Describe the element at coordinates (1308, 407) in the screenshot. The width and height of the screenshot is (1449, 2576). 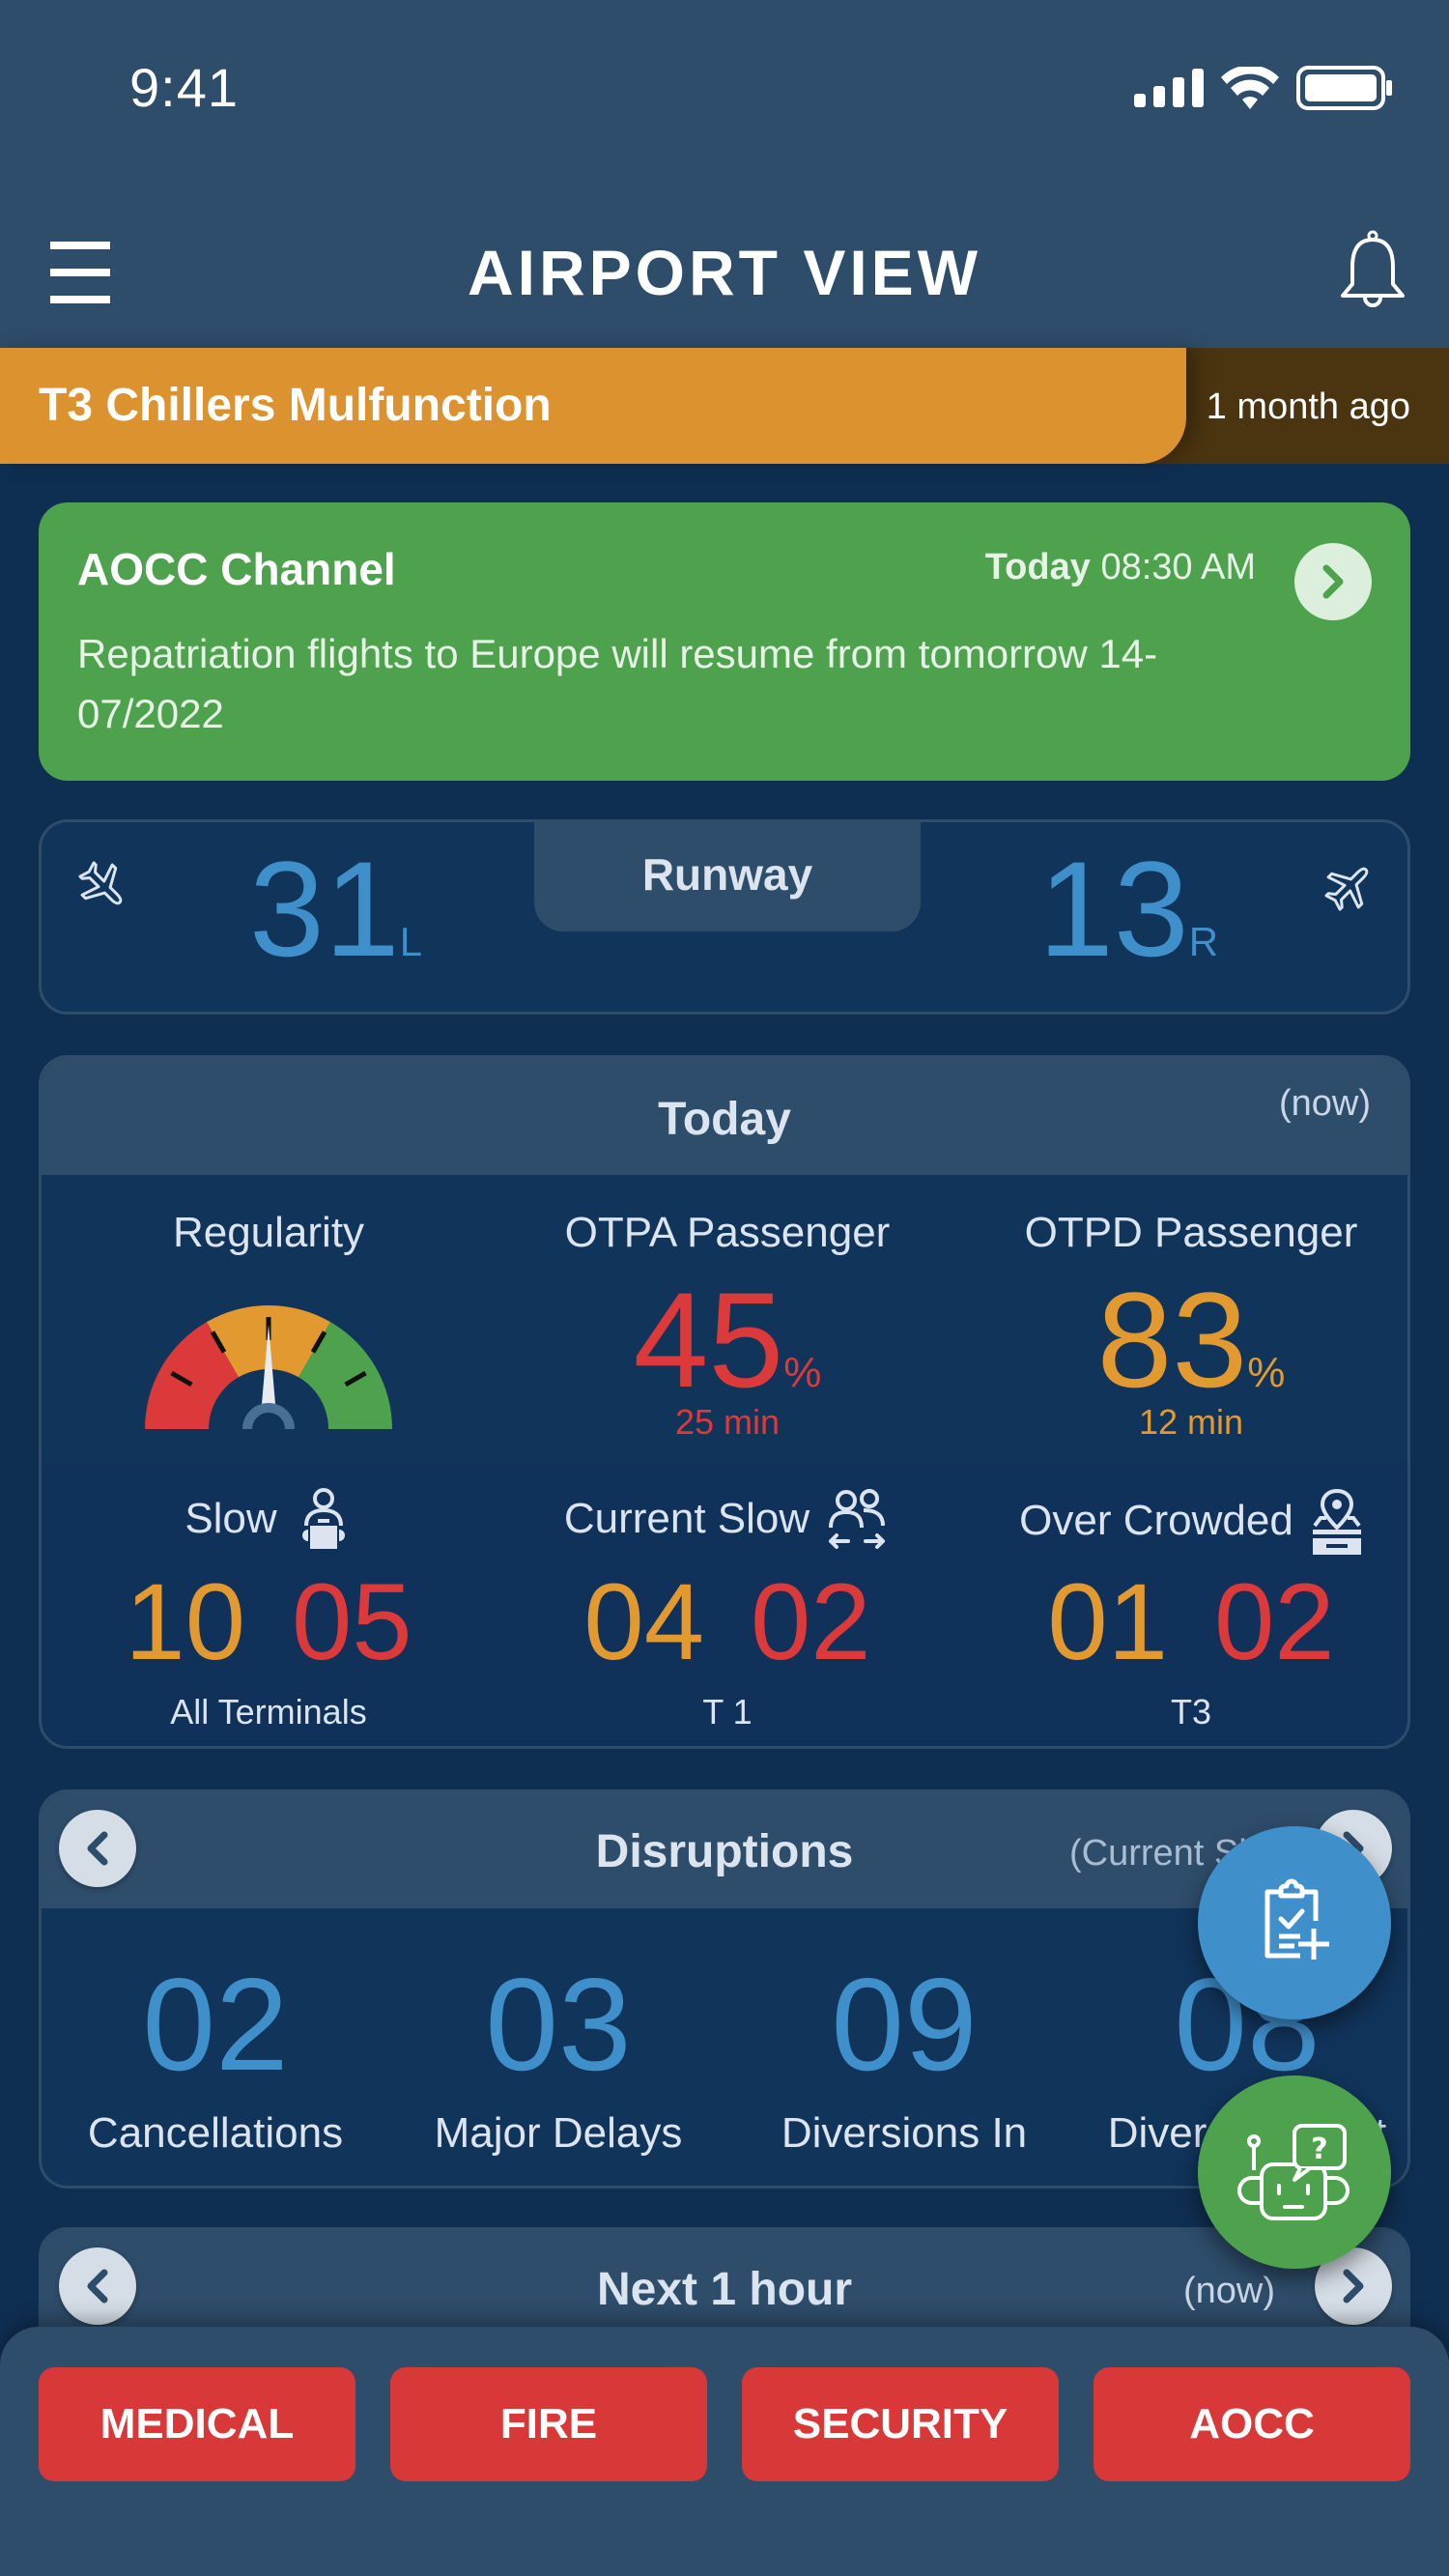
I see `alert-time: 1 month ago` at that location.